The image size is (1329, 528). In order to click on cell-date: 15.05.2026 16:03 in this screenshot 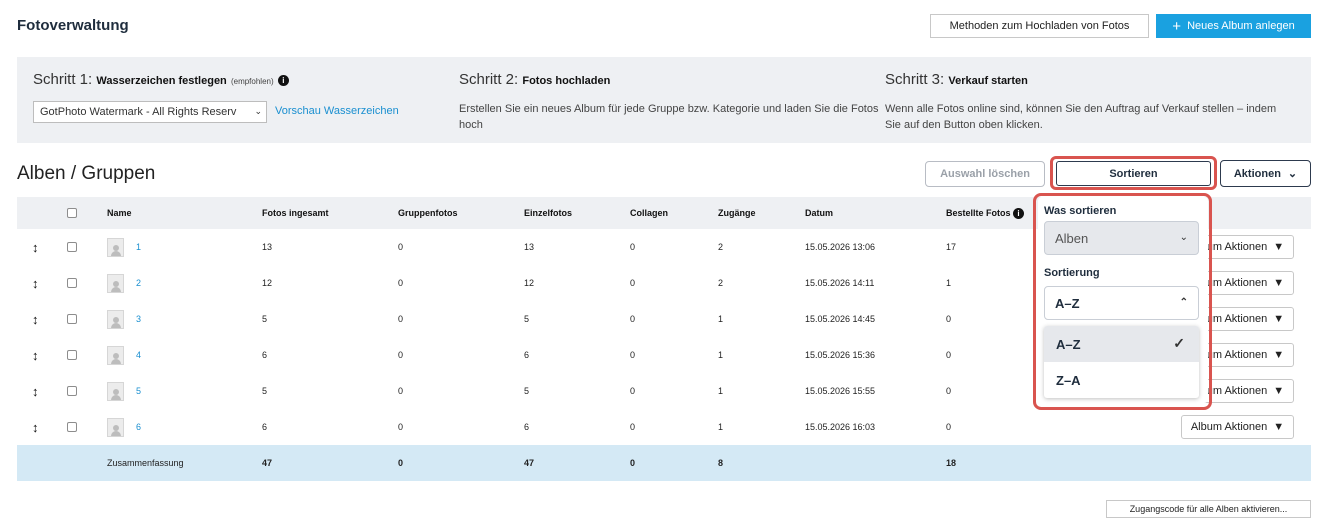, I will do `click(840, 427)`.